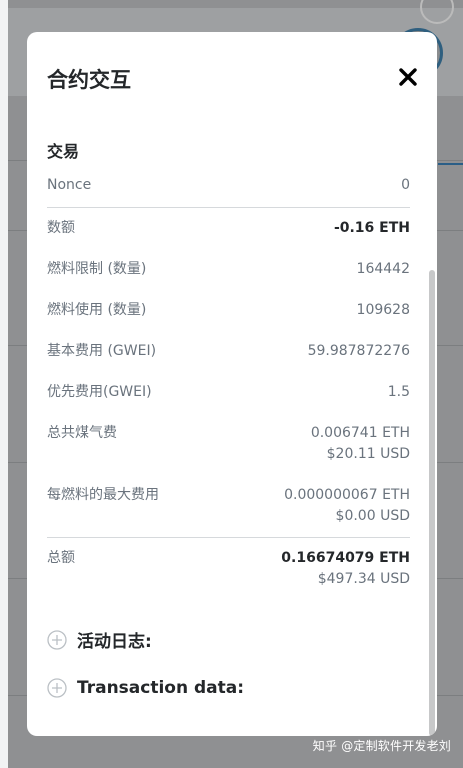 This screenshot has width=463, height=768. I want to click on watermark: 知乎 @定制软件开发老刘, so click(381, 746).